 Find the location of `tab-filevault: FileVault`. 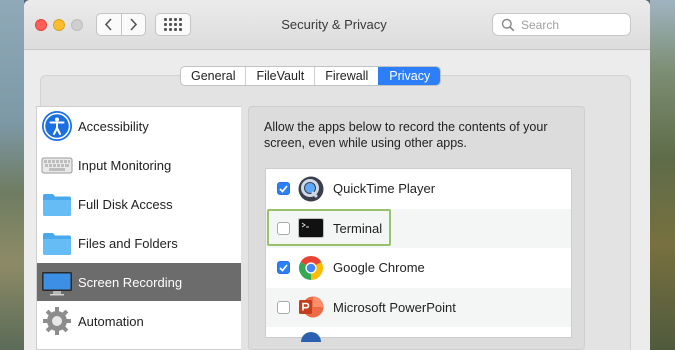

tab-filevault: FileVault is located at coordinates (279, 76).